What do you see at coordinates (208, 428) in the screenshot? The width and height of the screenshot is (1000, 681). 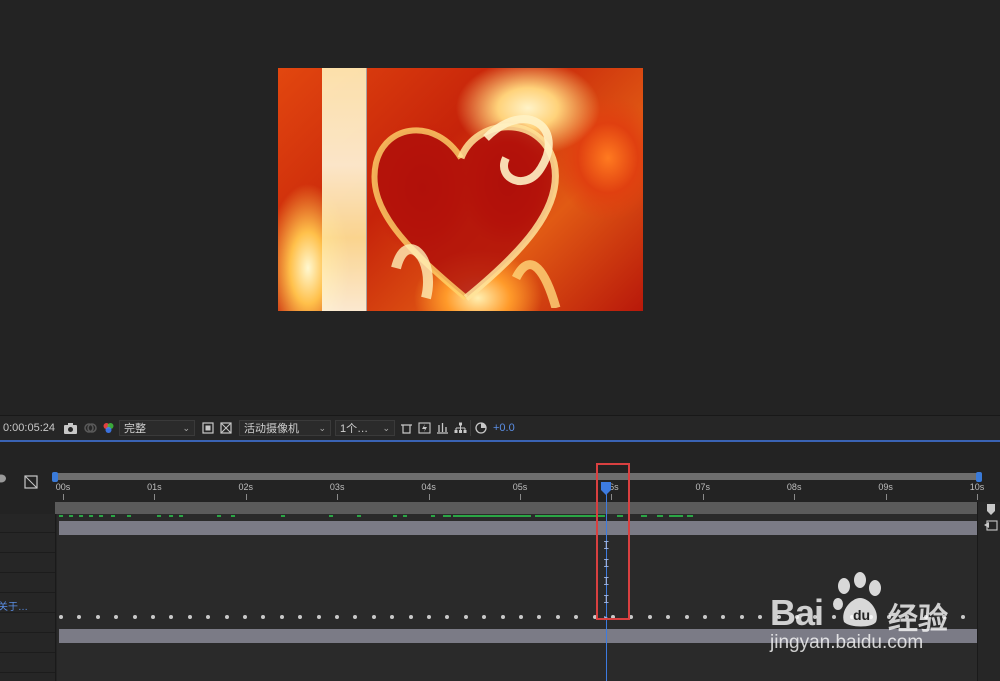 I see `region-of-interest-icon` at bounding box center [208, 428].